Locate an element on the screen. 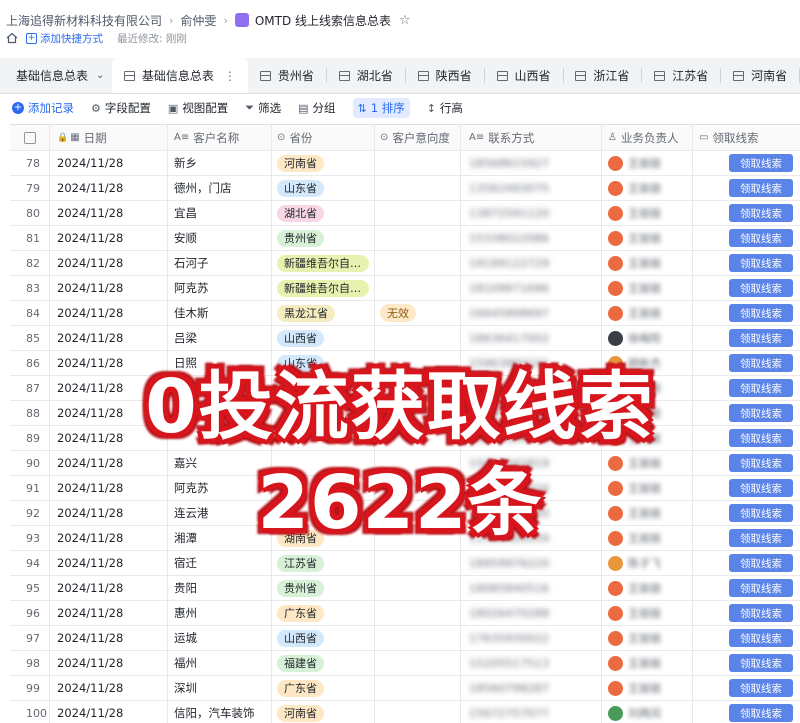  contact-cell: 13786420059 is located at coordinates (531, 538).